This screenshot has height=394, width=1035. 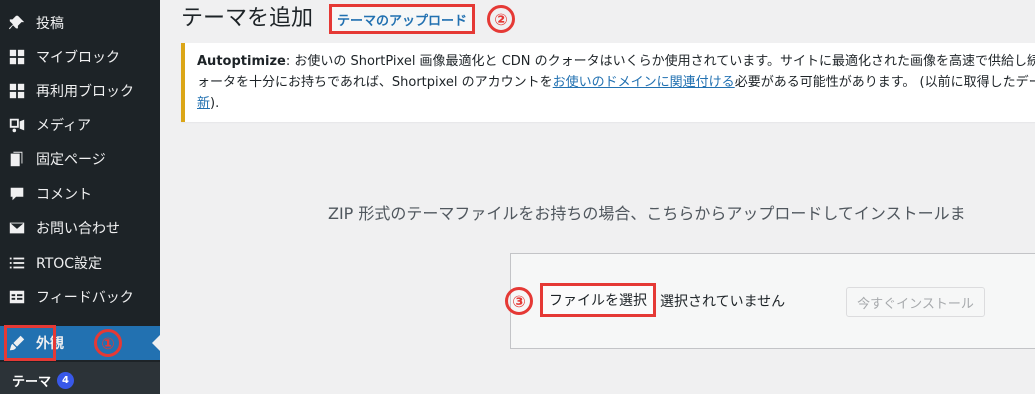 What do you see at coordinates (69, 264) in the screenshot?
I see `sidebar-item-label: RTOC設定` at bounding box center [69, 264].